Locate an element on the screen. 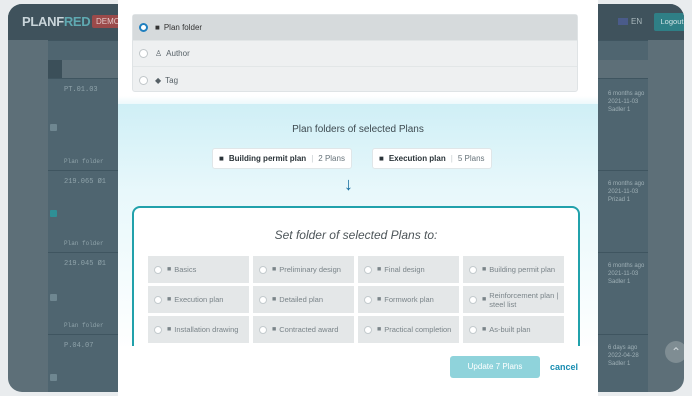  option-plan-folder: ■ Plan folder is located at coordinates (355, 28).